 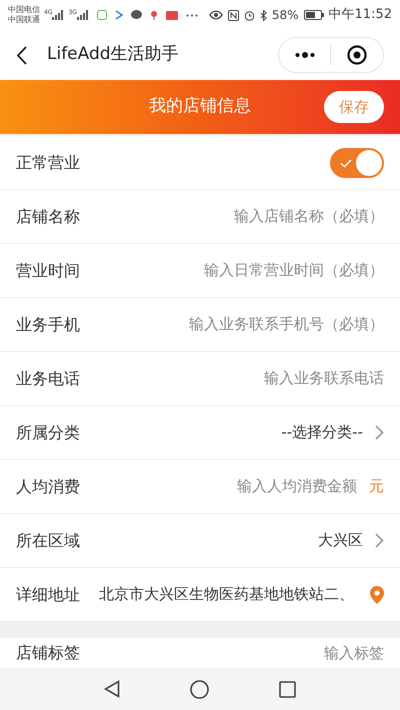 What do you see at coordinates (48, 325) in the screenshot?
I see `field-label: 业务手机` at bounding box center [48, 325].